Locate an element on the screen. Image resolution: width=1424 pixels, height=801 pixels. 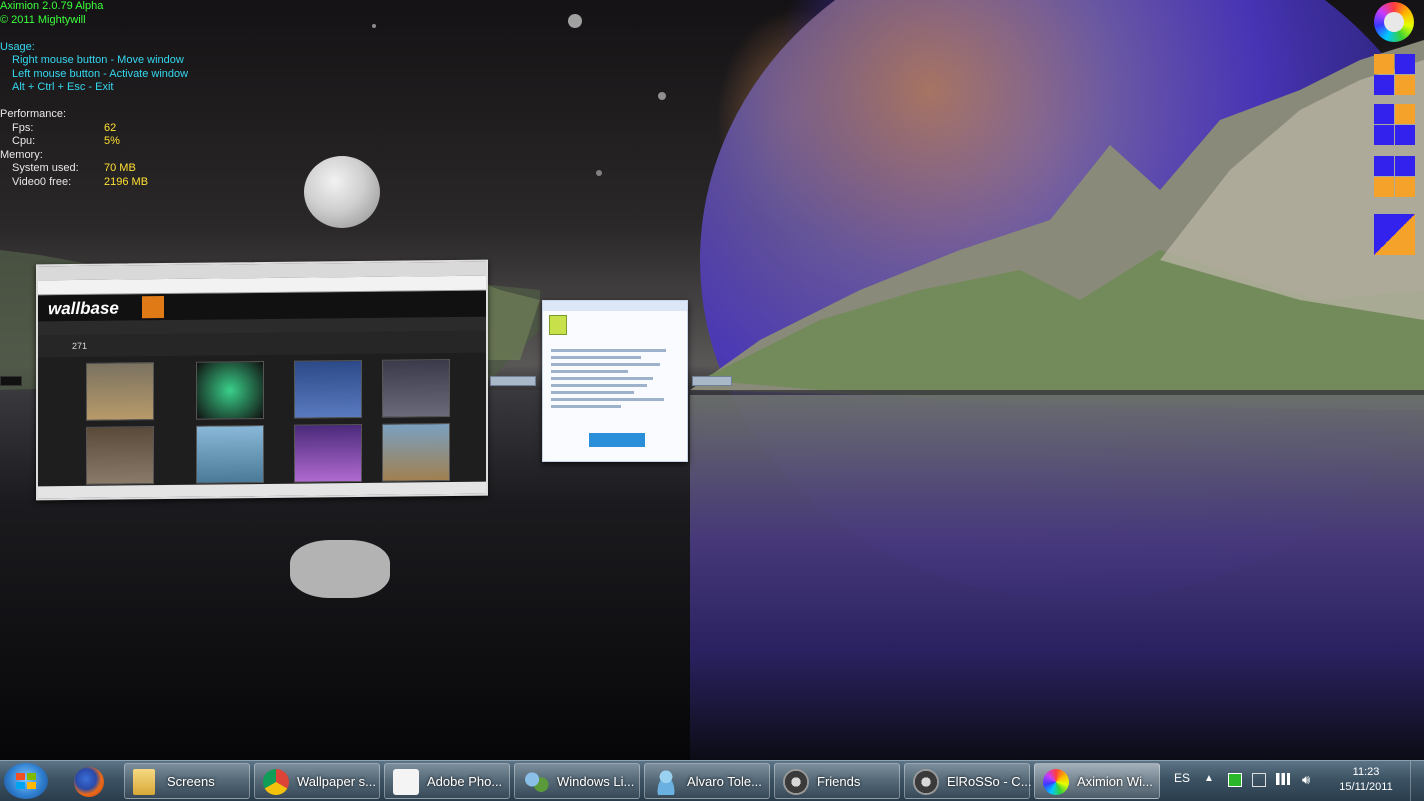
avatar is located at coordinates (558, 325).